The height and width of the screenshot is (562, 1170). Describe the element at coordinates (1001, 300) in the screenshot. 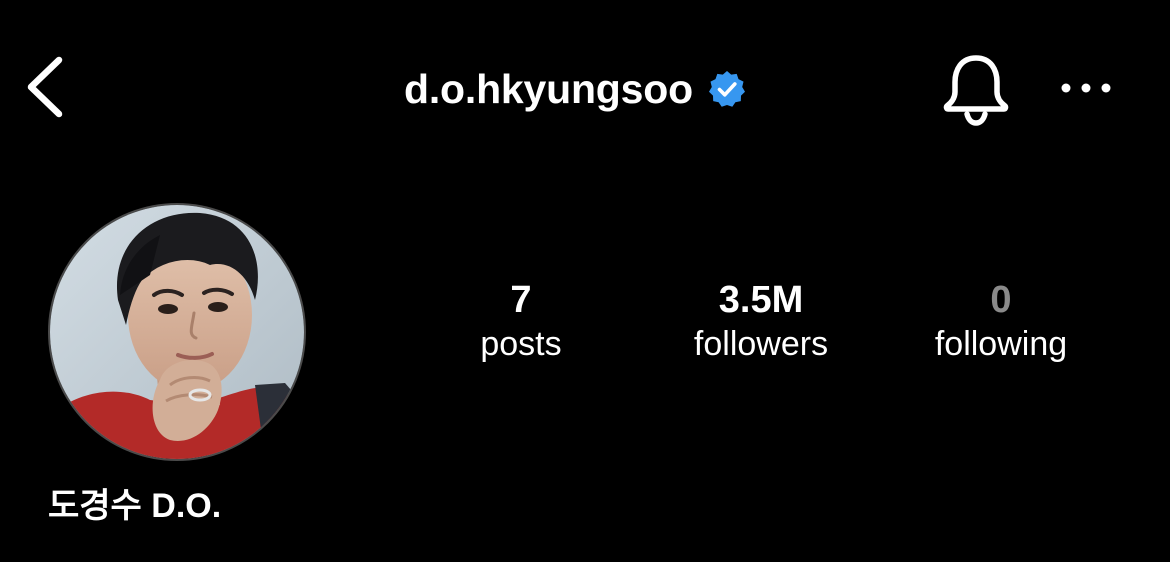

I see `following-count: 0` at that location.